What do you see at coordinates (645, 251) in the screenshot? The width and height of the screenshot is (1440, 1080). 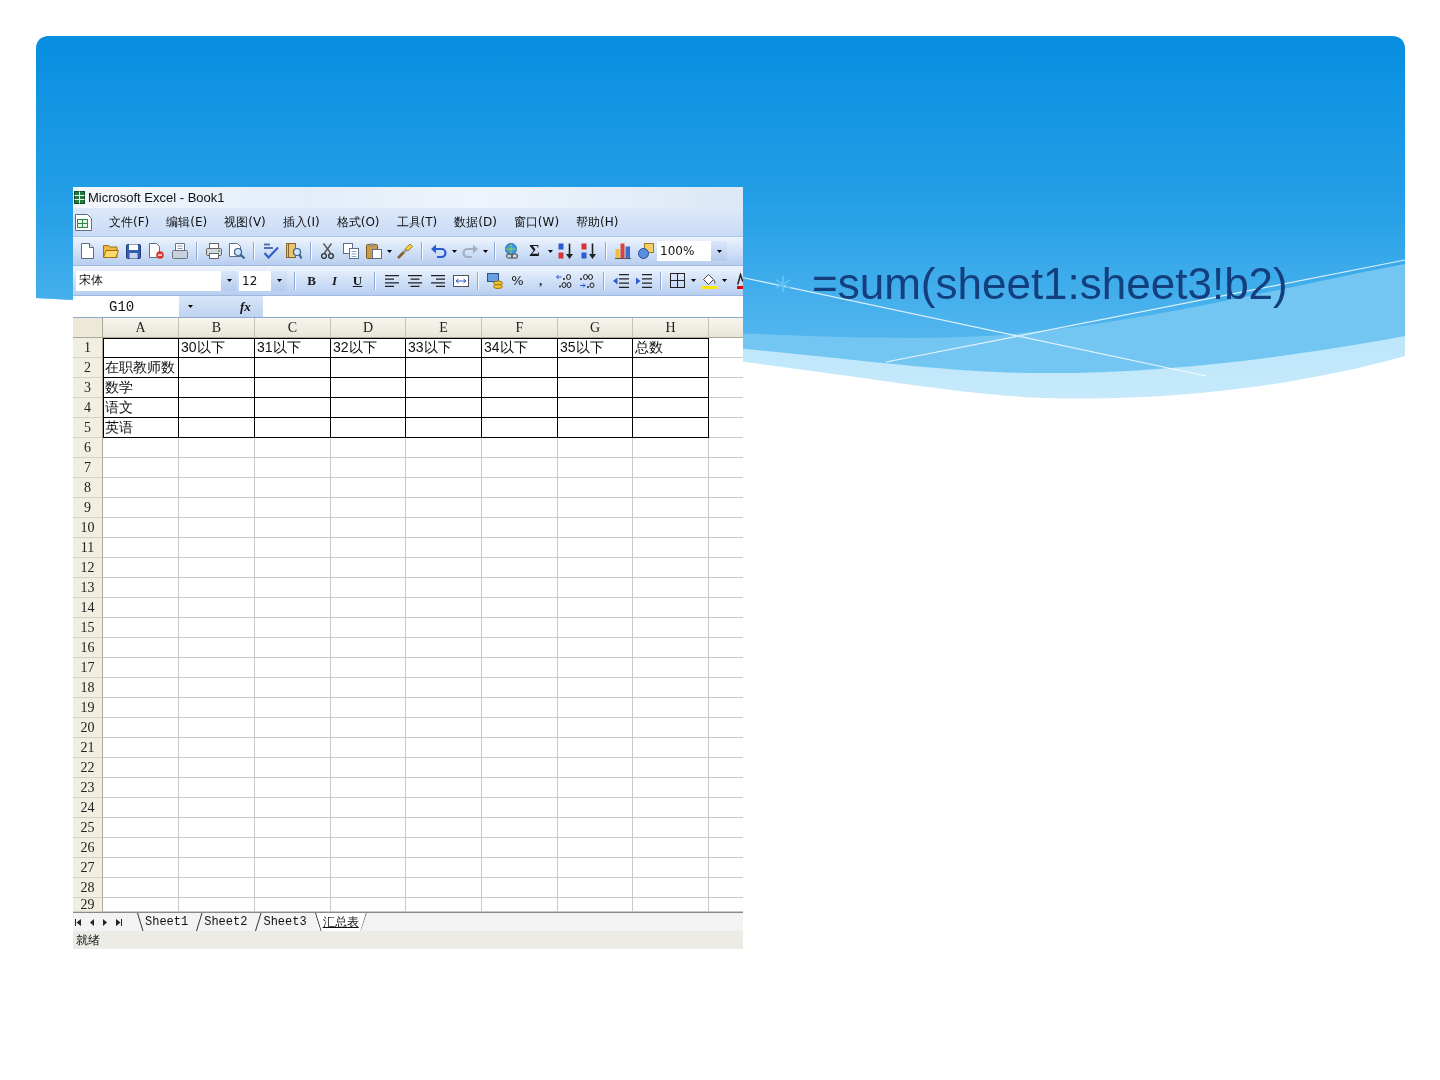 I see `shapes-icon` at bounding box center [645, 251].